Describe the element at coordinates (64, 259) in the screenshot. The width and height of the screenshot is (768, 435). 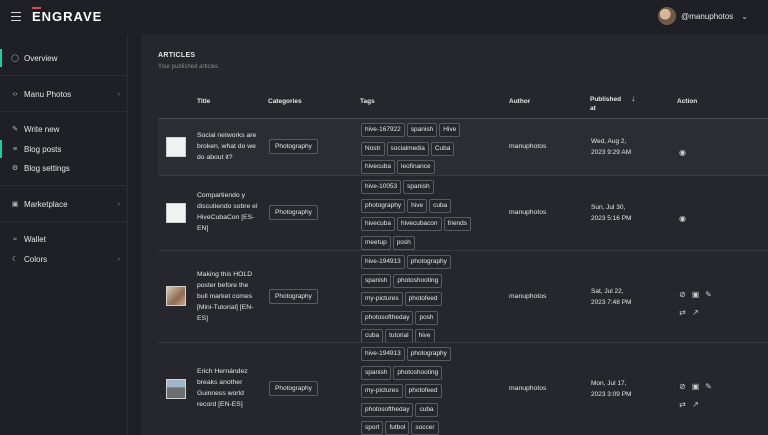
I see `sidebar-item-colors: ☾ Colors ›` at that location.